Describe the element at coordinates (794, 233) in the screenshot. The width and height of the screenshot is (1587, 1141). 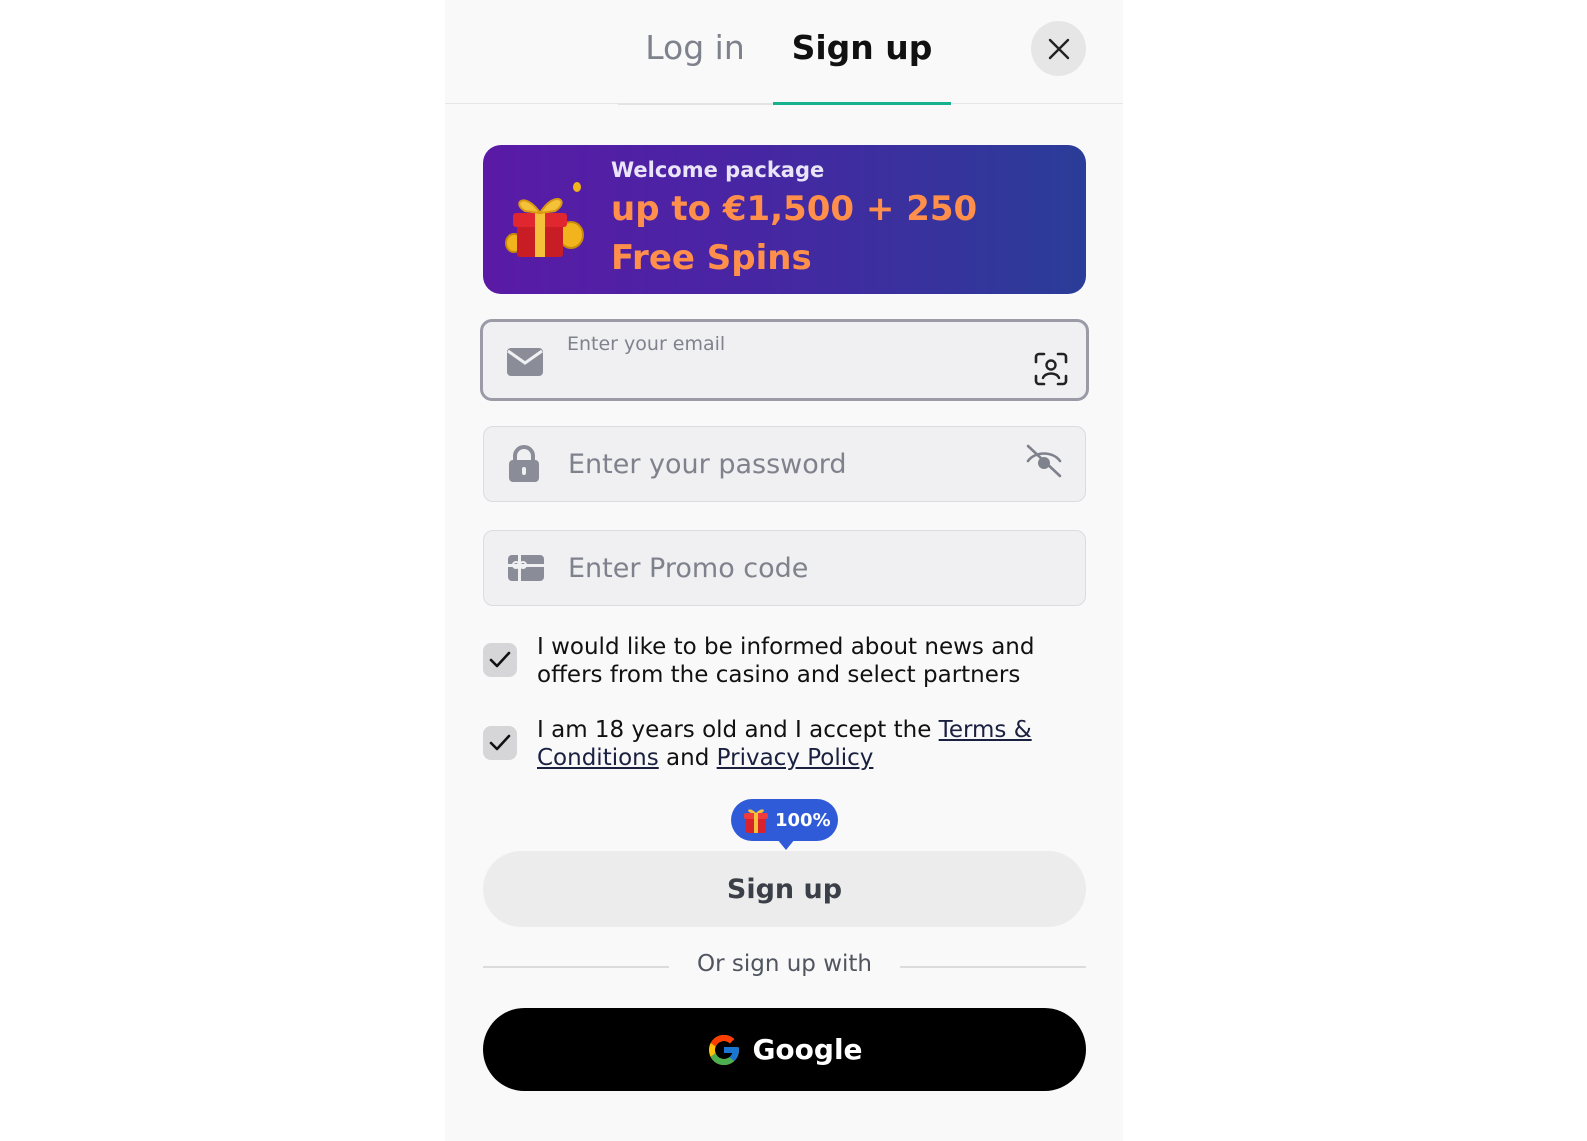
I see `banner-headline: up to €1,500 + 250 Free Spins` at that location.